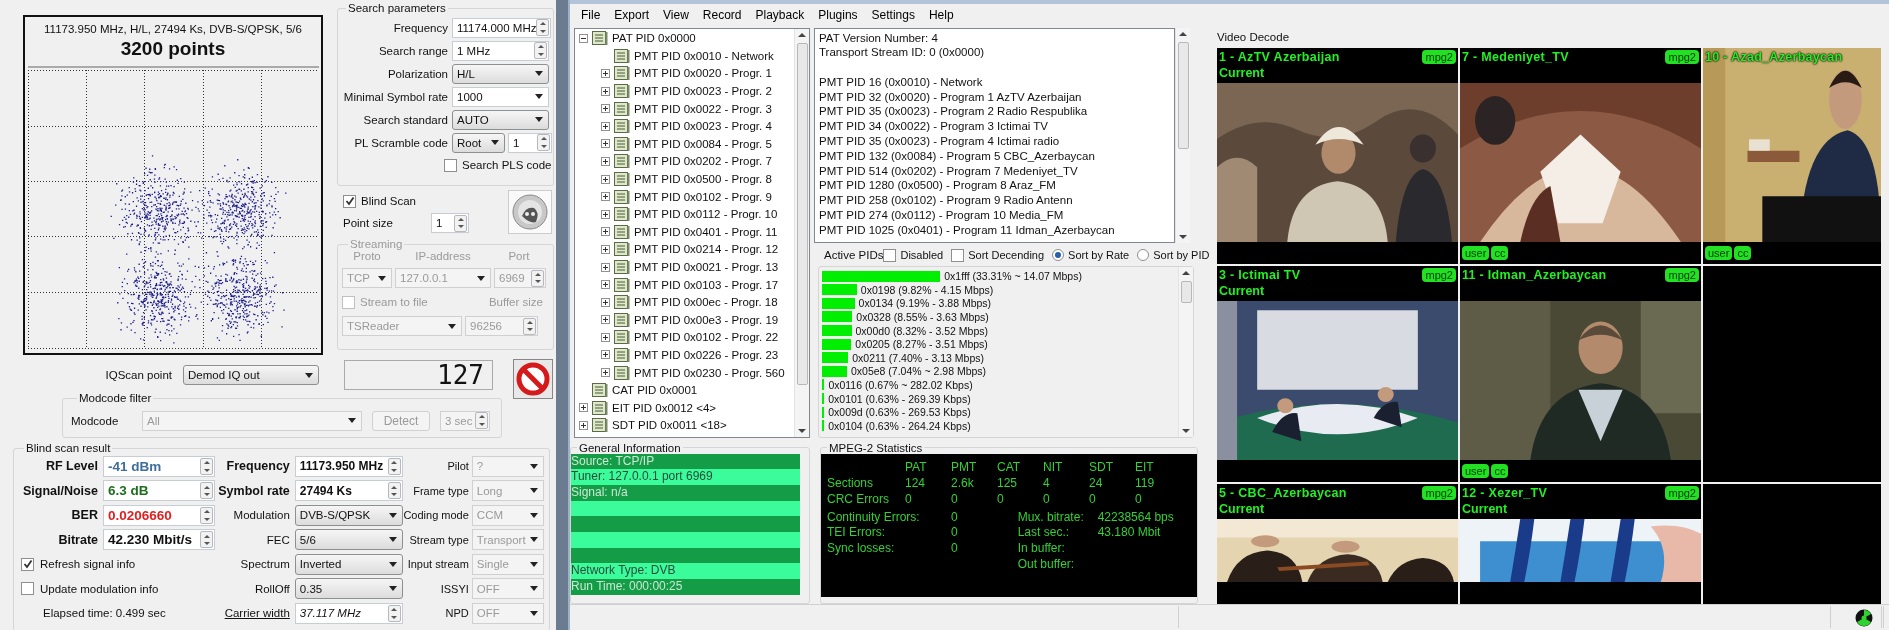 The image size is (1889, 630). What do you see at coordinates (703, 161) in the screenshot?
I see `tree-item: PMT PID 0x0202 - Progr. 7` at bounding box center [703, 161].